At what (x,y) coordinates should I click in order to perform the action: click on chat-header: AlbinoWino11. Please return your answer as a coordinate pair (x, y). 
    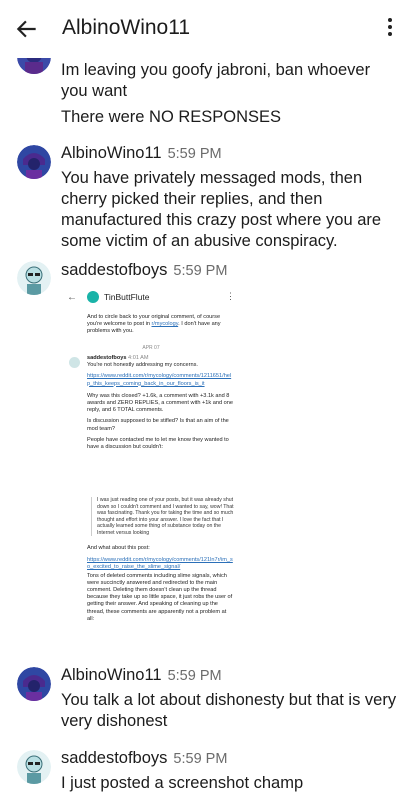
    Looking at the image, I should click on (205, 29).